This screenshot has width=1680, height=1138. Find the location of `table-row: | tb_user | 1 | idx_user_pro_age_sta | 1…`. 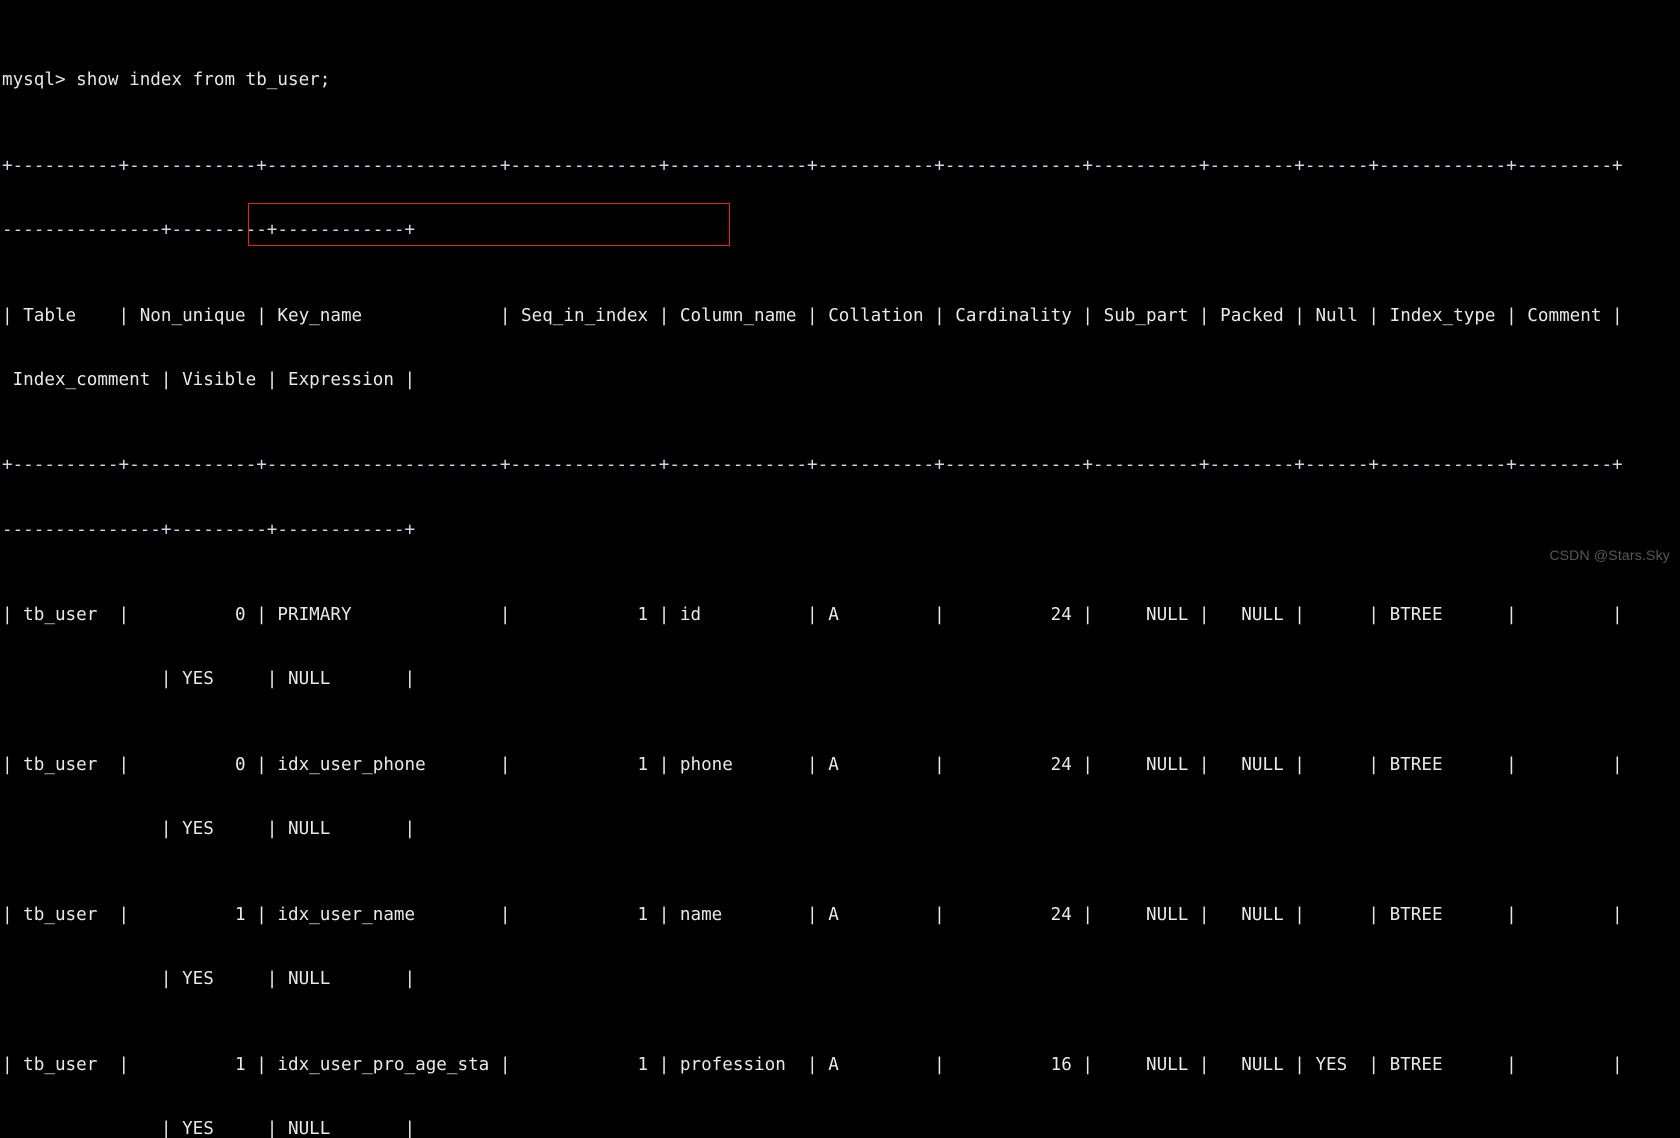

table-row: | tb_user | 1 | idx_user_pro_age_sta | 1… is located at coordinates (812, 1064).